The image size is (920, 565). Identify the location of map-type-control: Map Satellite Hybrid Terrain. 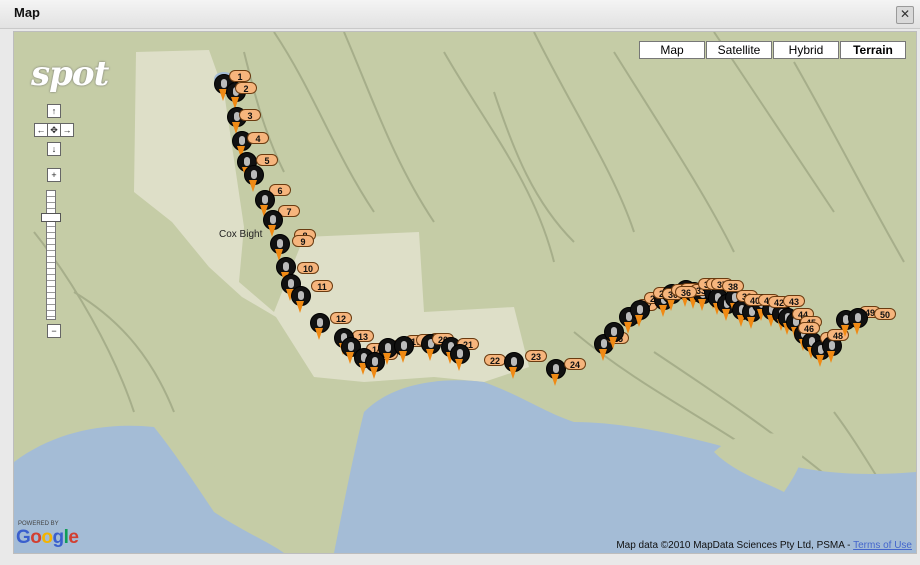
(772, 50).